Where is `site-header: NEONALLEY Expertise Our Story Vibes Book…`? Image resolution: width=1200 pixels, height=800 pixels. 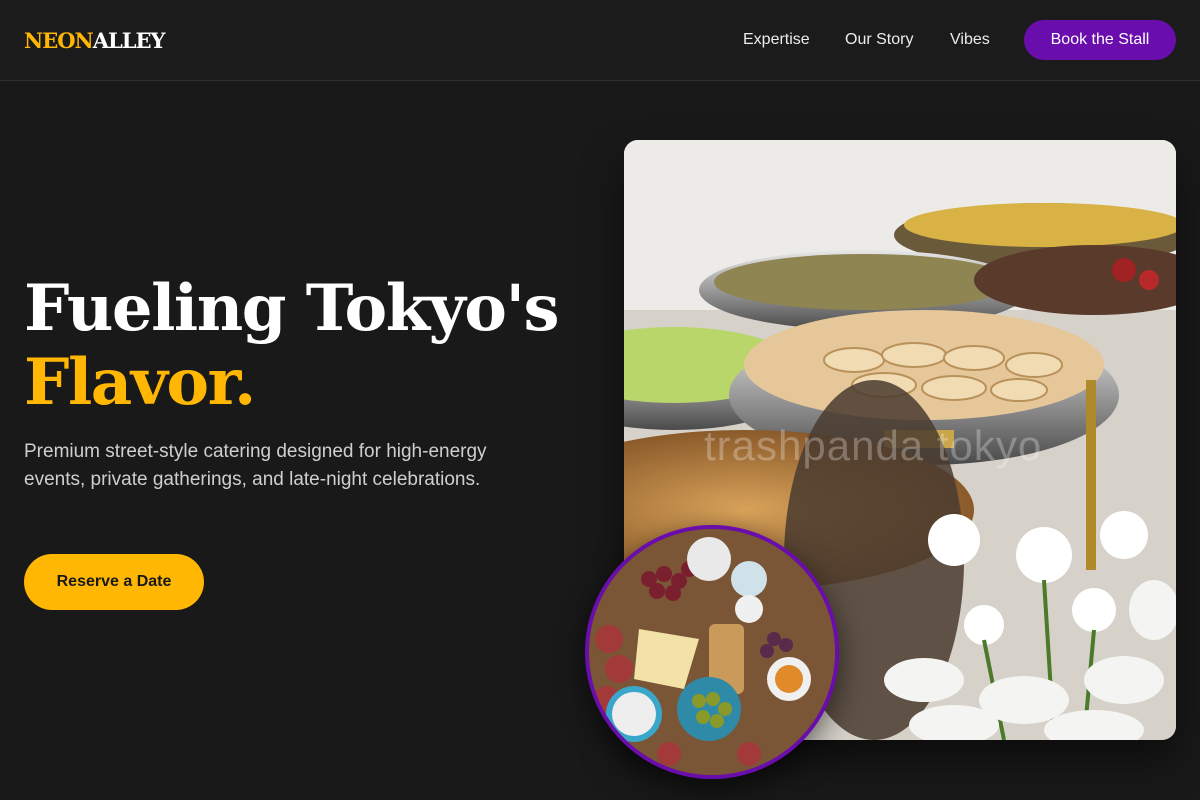
site-header: NEONALLEY Expertise Our Story Vibes Book… is located at coordinates (600, 40).